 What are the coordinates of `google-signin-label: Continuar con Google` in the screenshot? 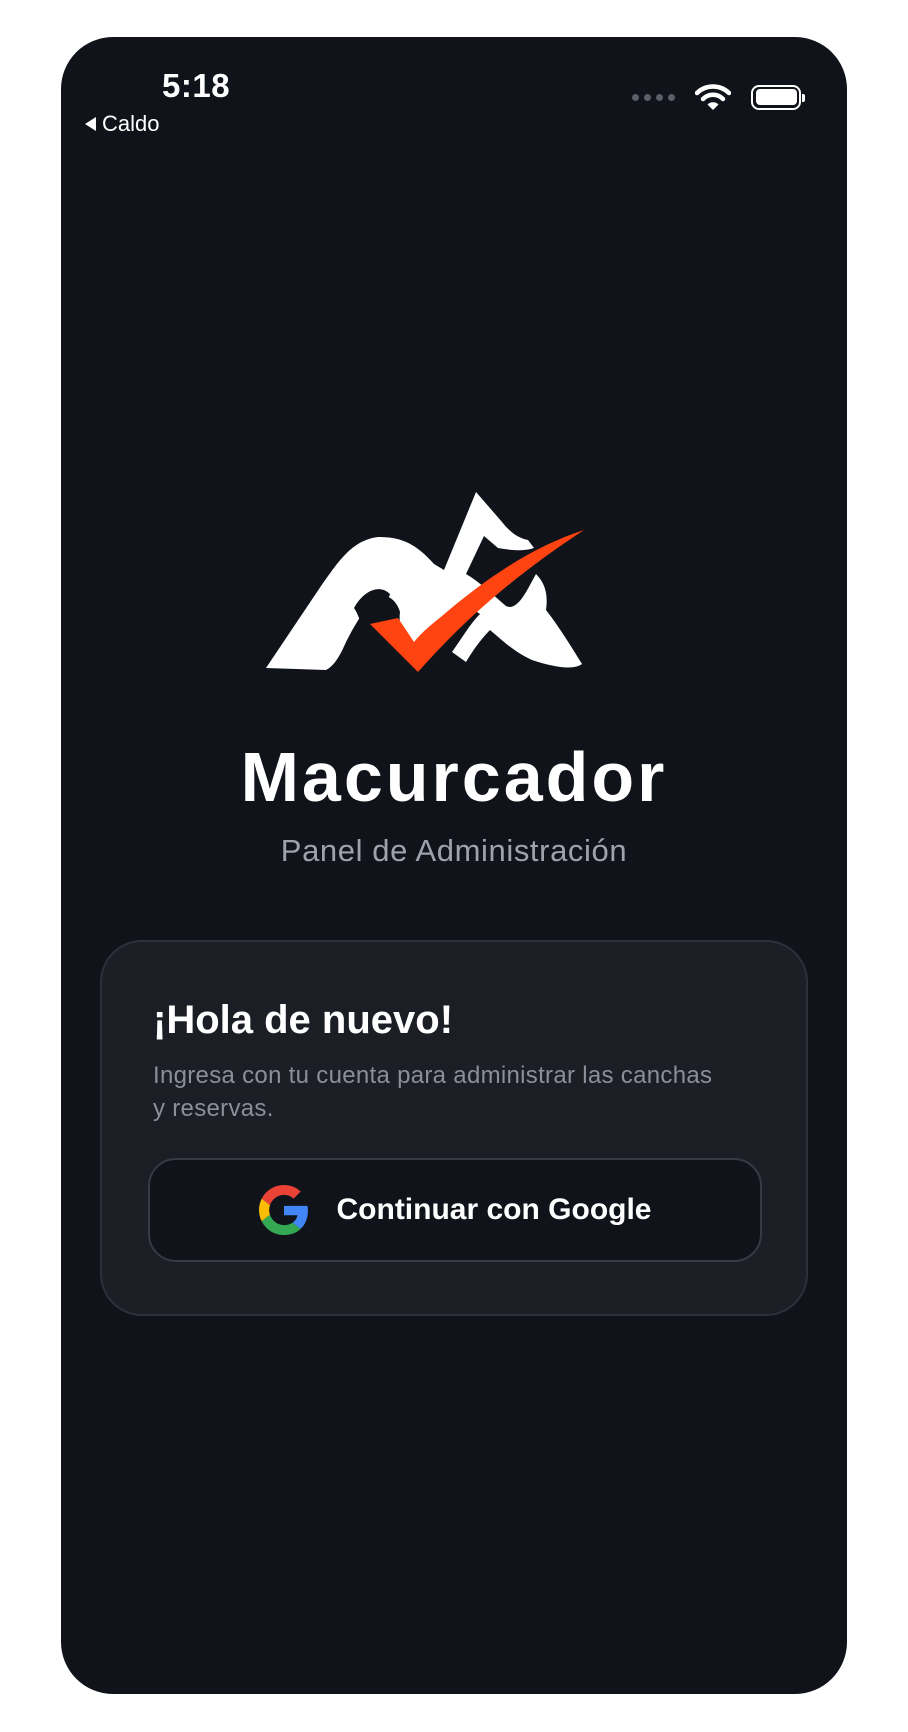 It's located at (494, 1209).